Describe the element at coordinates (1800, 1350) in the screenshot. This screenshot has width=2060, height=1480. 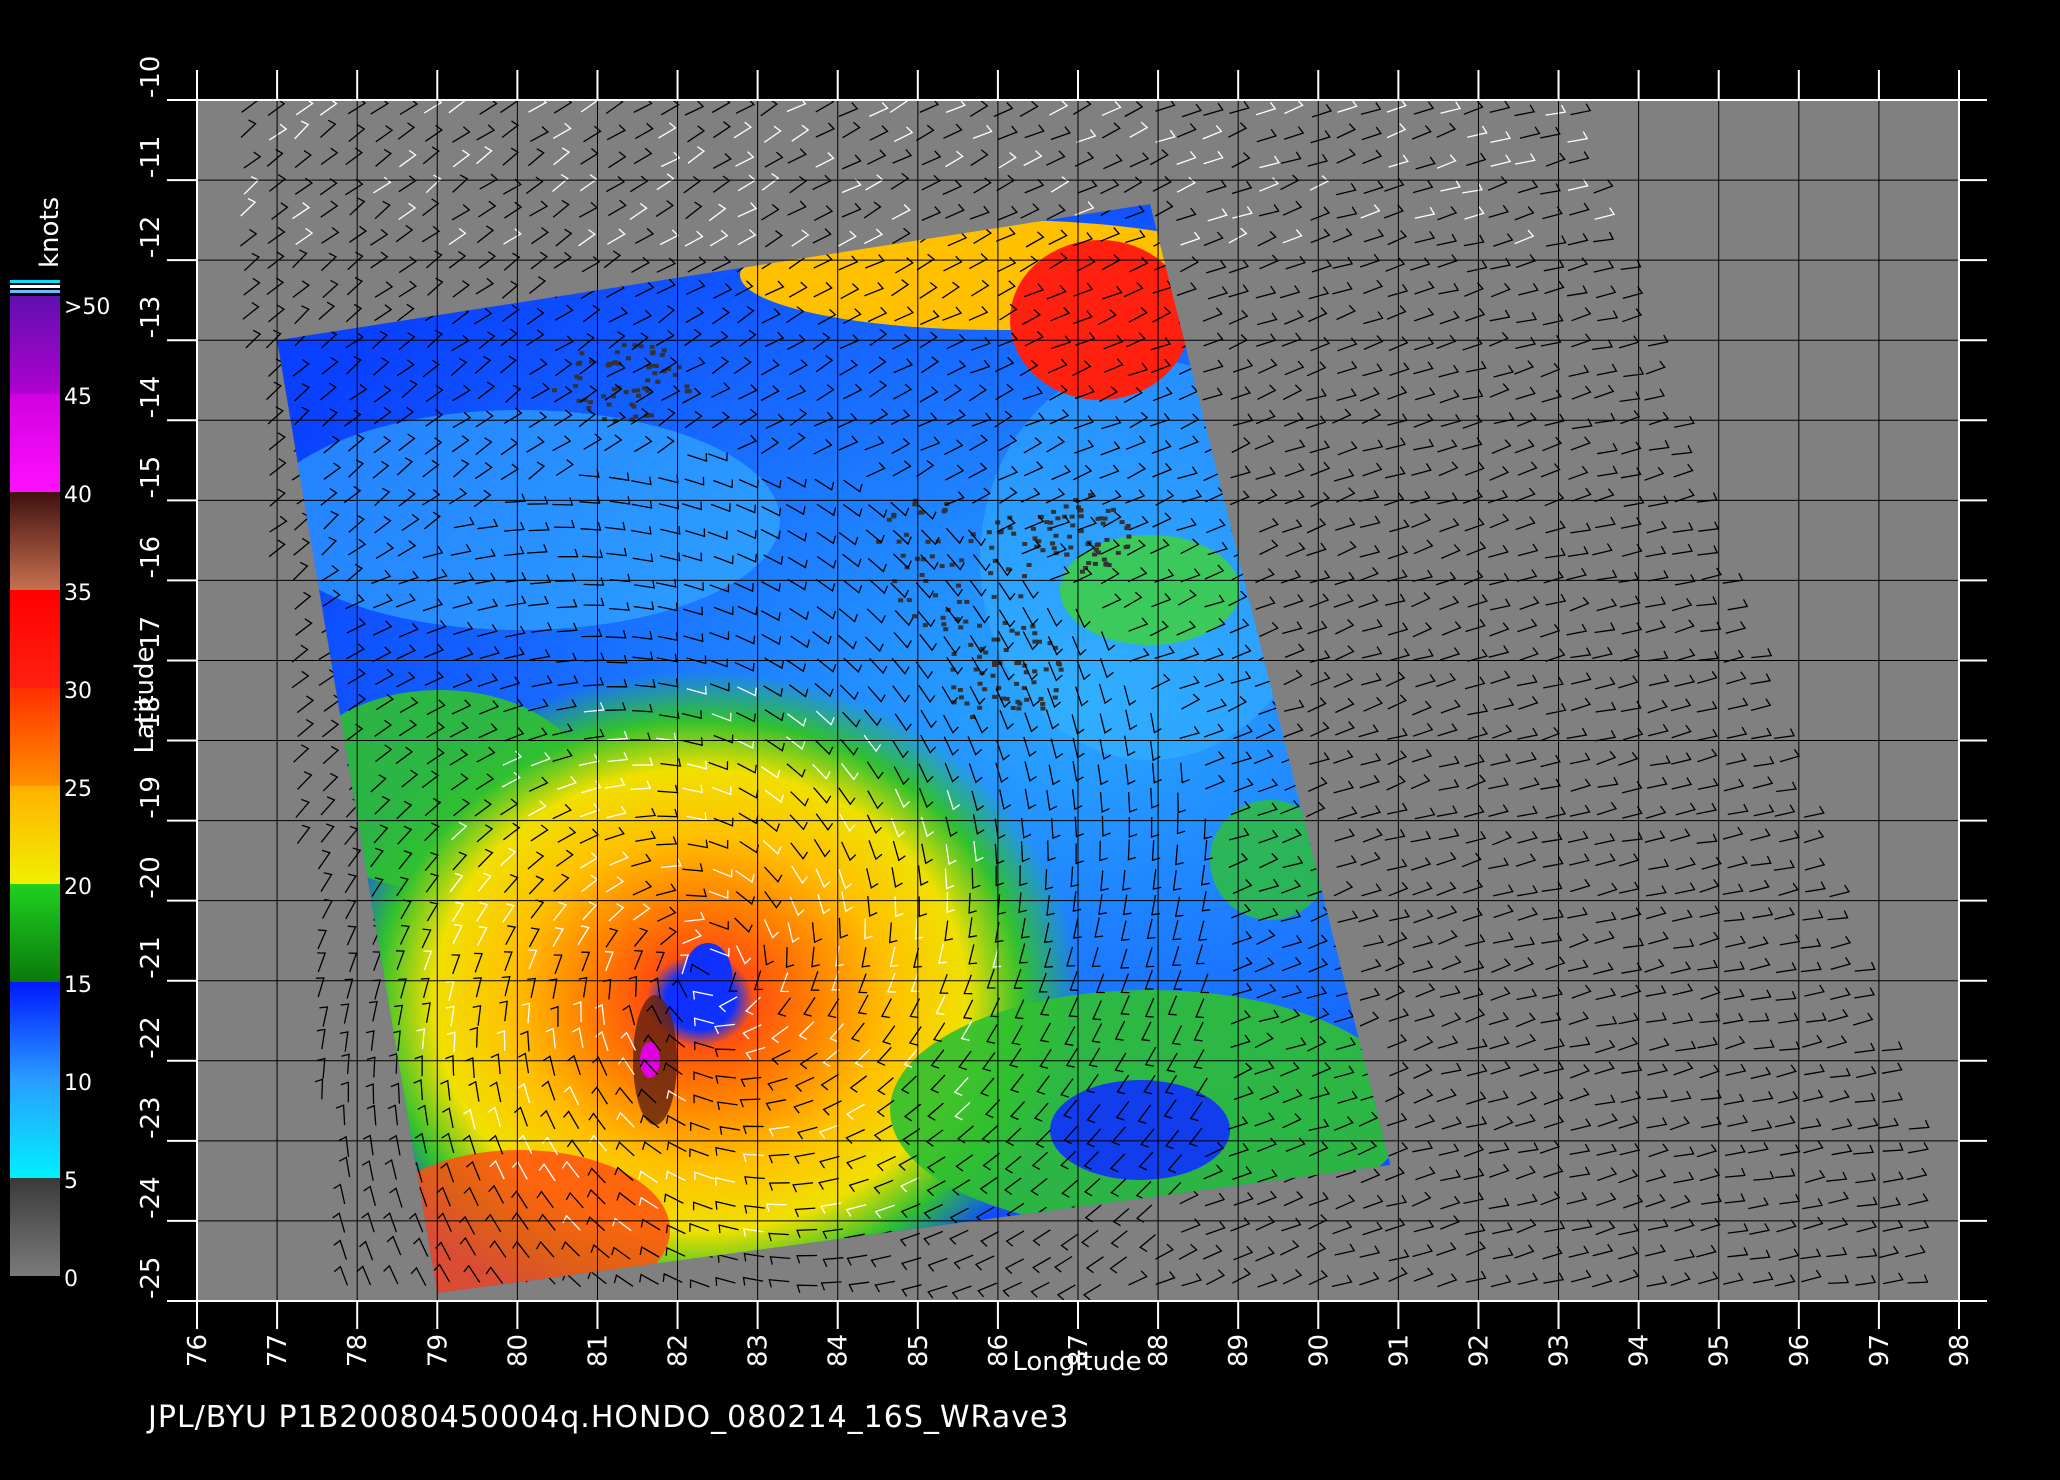
I see `x-tick-label: 96` at that location.